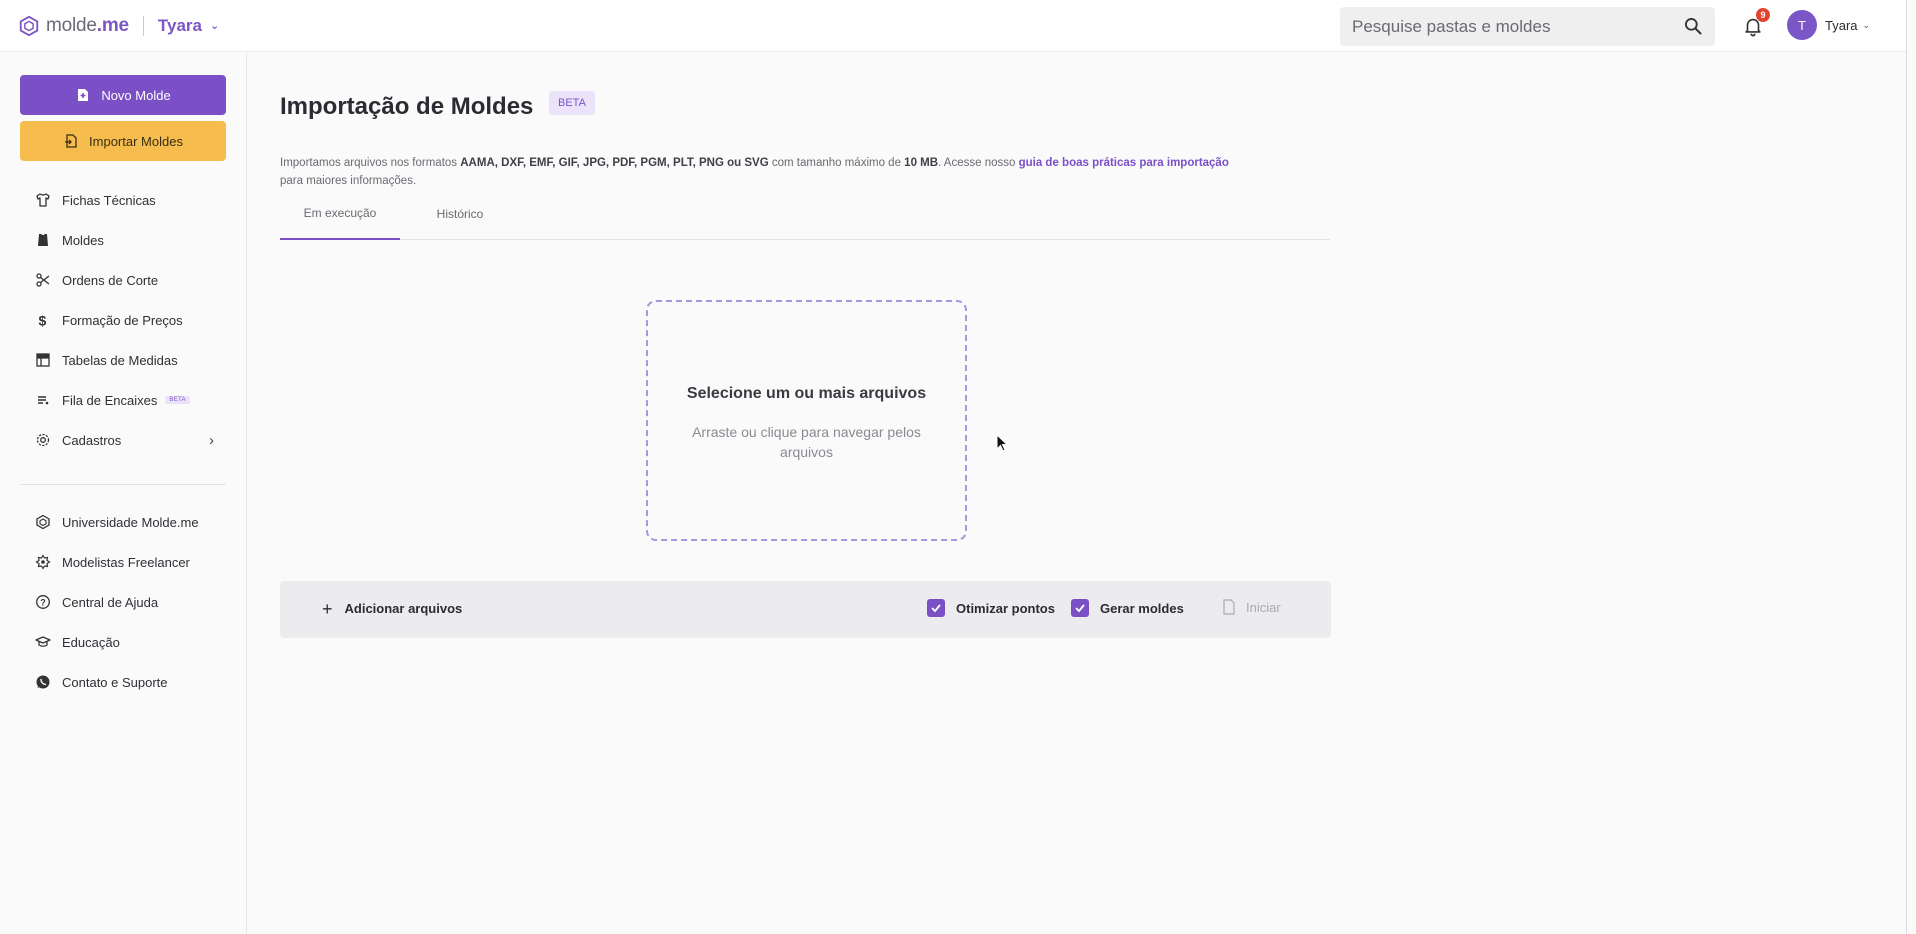 The width and height of the screenshot is (1916, 934). I want to click on add-files-label: Adicionar arquivos, so click(403, 608).